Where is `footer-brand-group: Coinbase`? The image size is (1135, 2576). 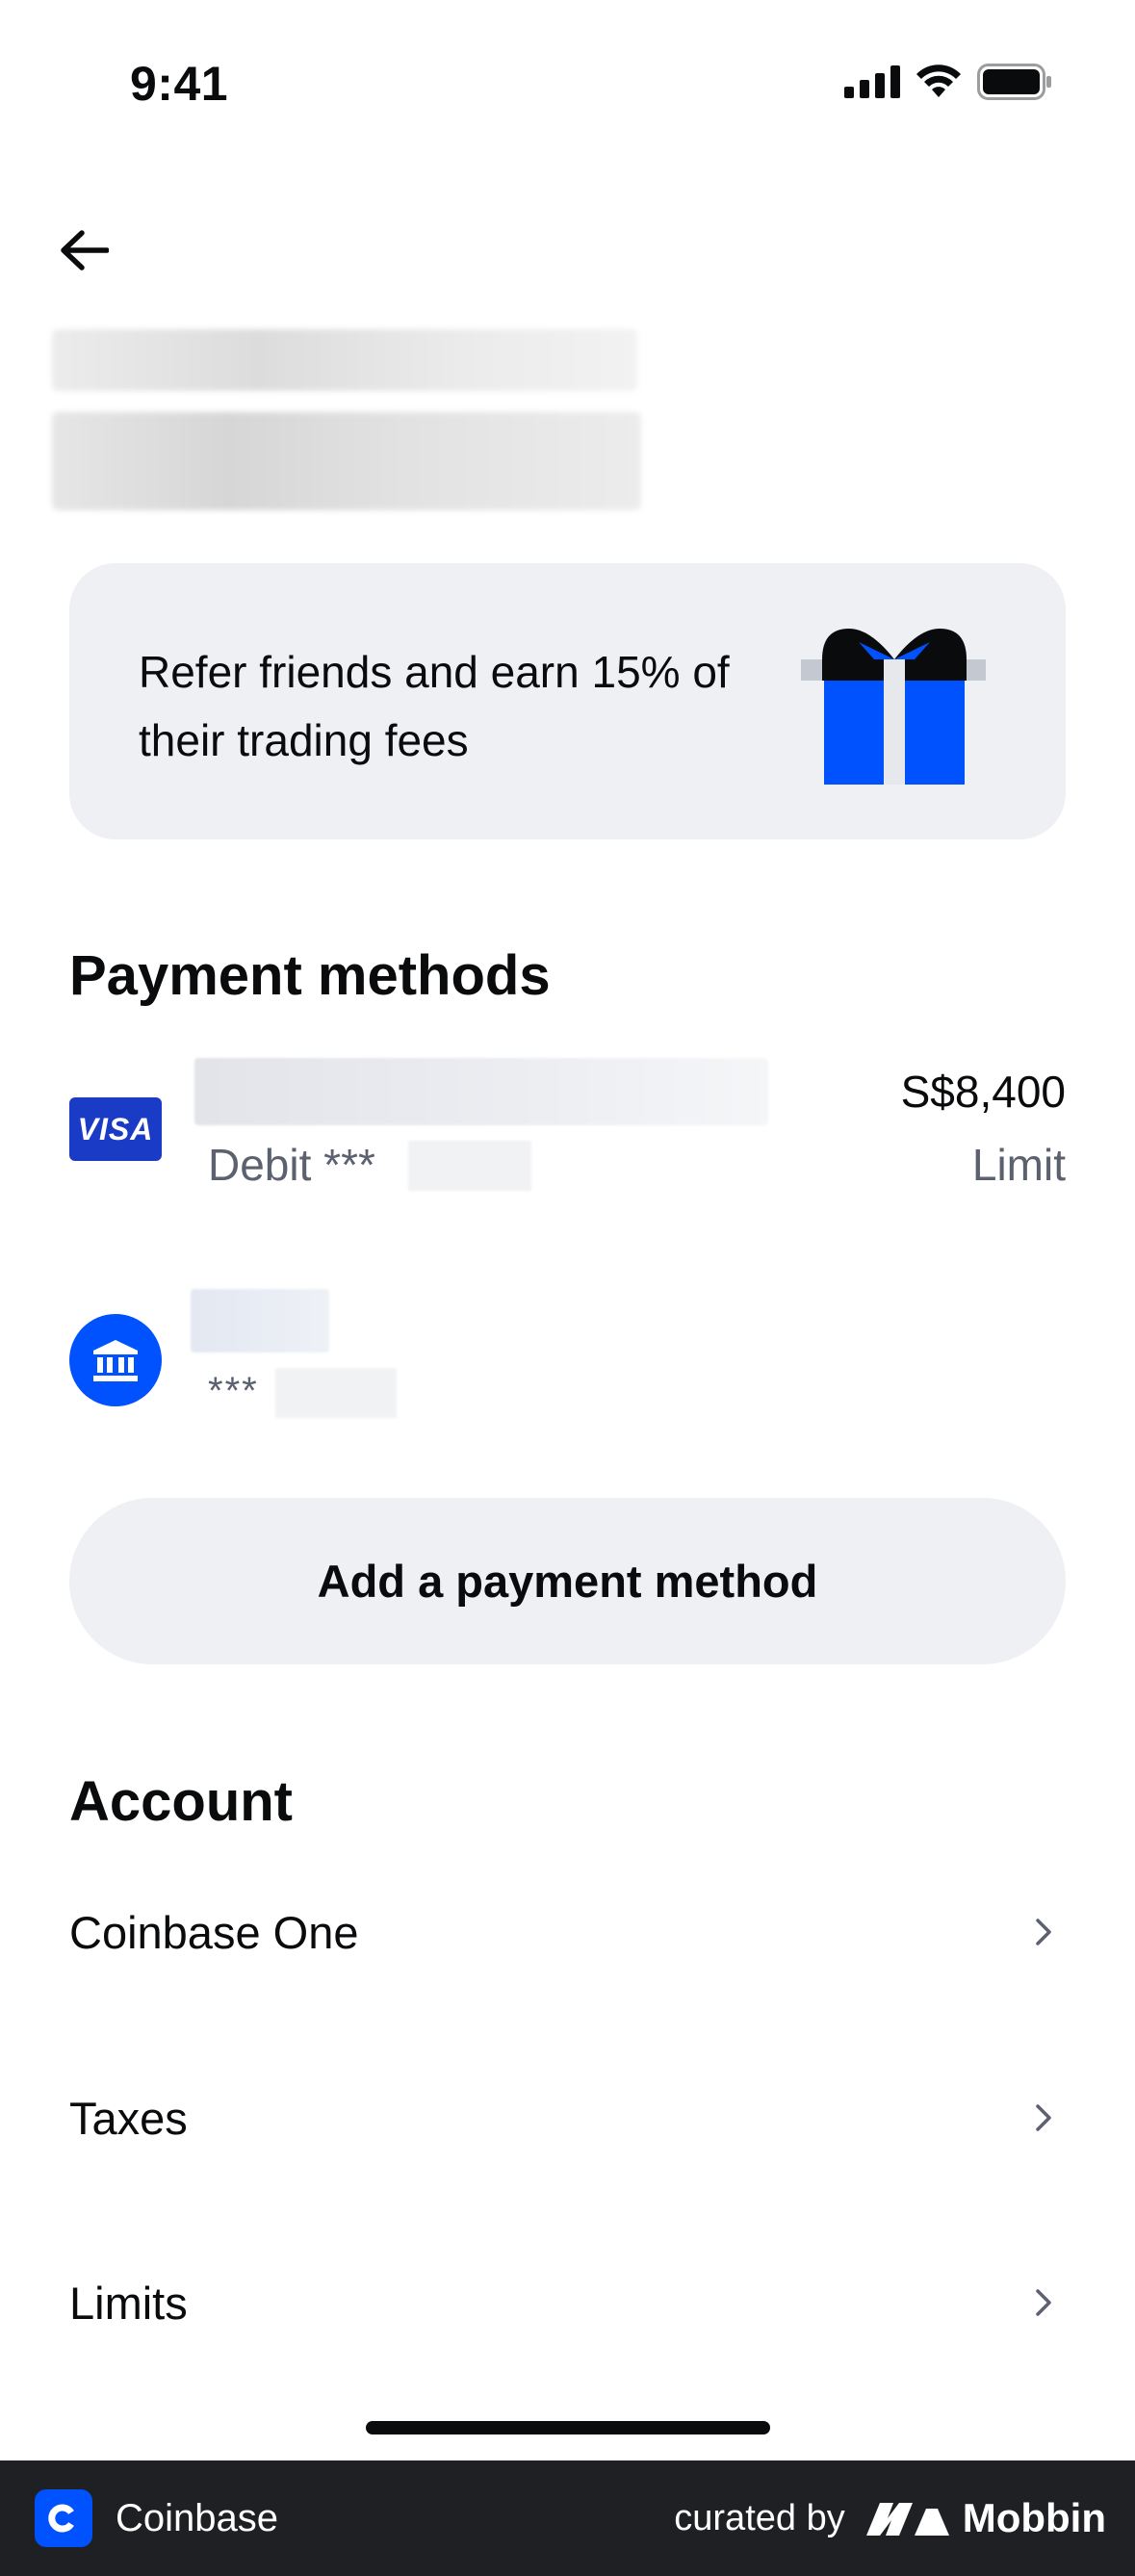
footer-brand-group: Coinbase is located at coordinates (156, 2518).